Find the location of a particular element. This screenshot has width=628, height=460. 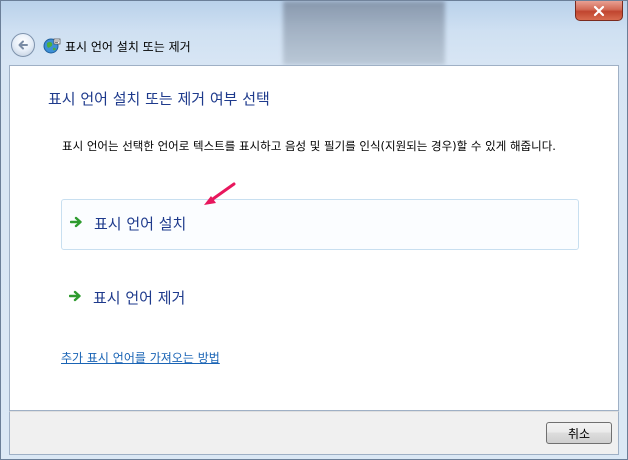

close-icon is located at coordinates (599, 10).